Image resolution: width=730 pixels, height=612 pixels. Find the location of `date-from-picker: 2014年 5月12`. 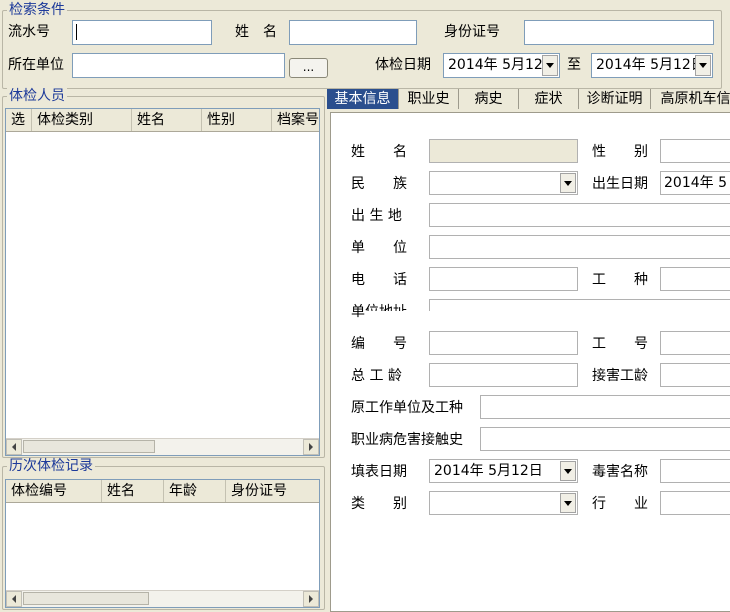

date-from-picker: 2014年 5月12 is located at coordinates (501, 65).